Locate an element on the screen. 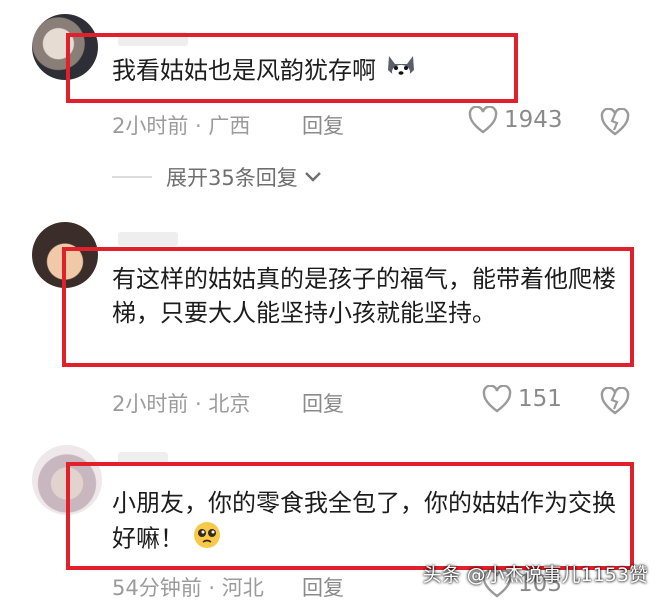  comment-meta: 2小时前 · 北京 is located at coordinates (181, 404).